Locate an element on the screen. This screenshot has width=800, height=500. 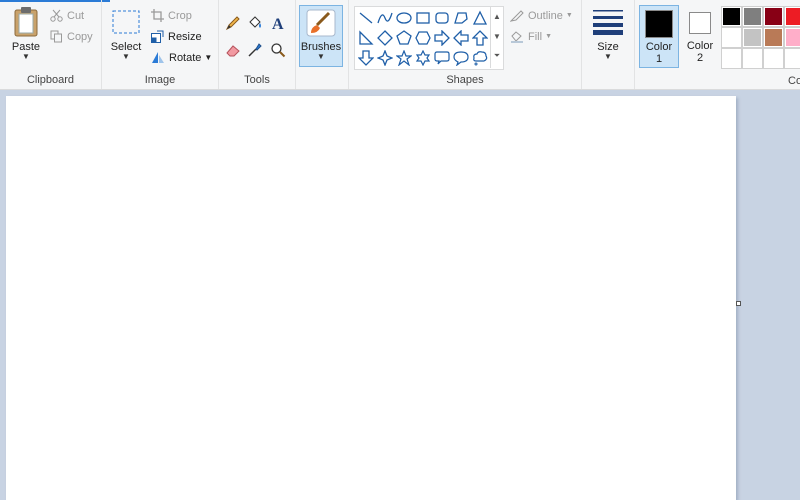
six-point-star-shape is located at coordinates (423, 58).